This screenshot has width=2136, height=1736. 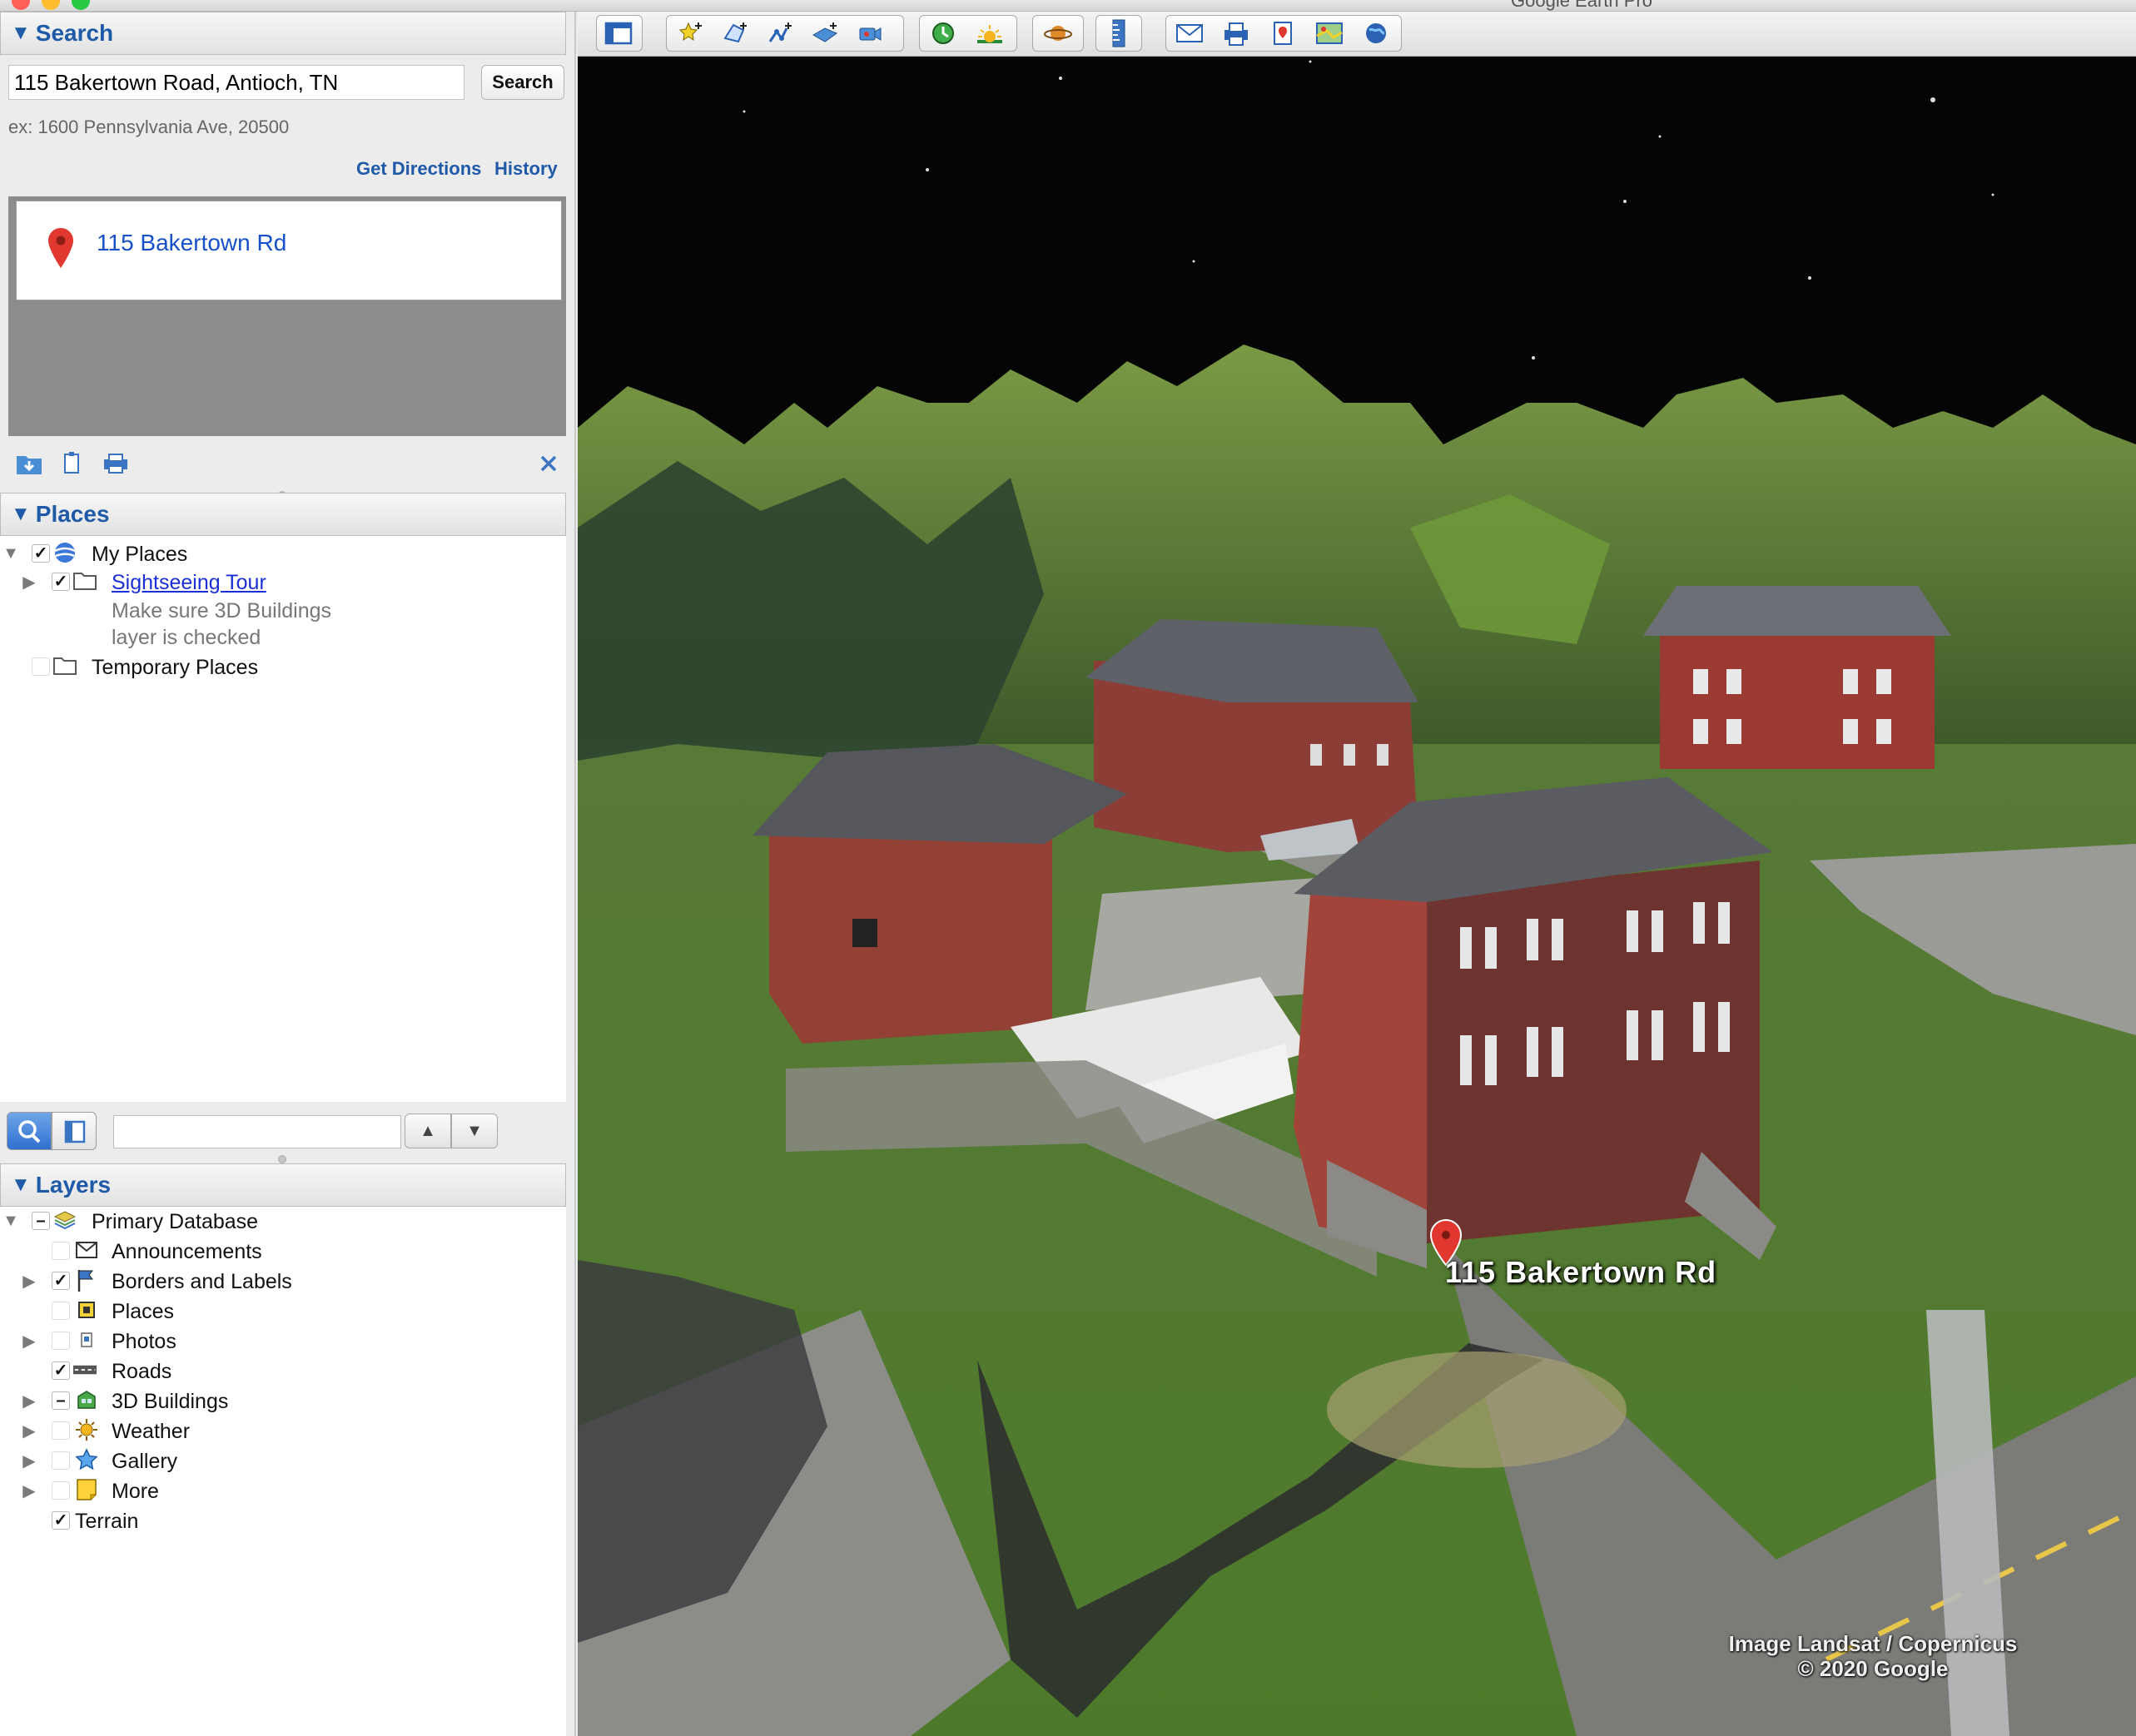 What do you see at coordinates (81, 5) in the screenshot?
I see `zoom-window-button` at bounding box center [81, 5].